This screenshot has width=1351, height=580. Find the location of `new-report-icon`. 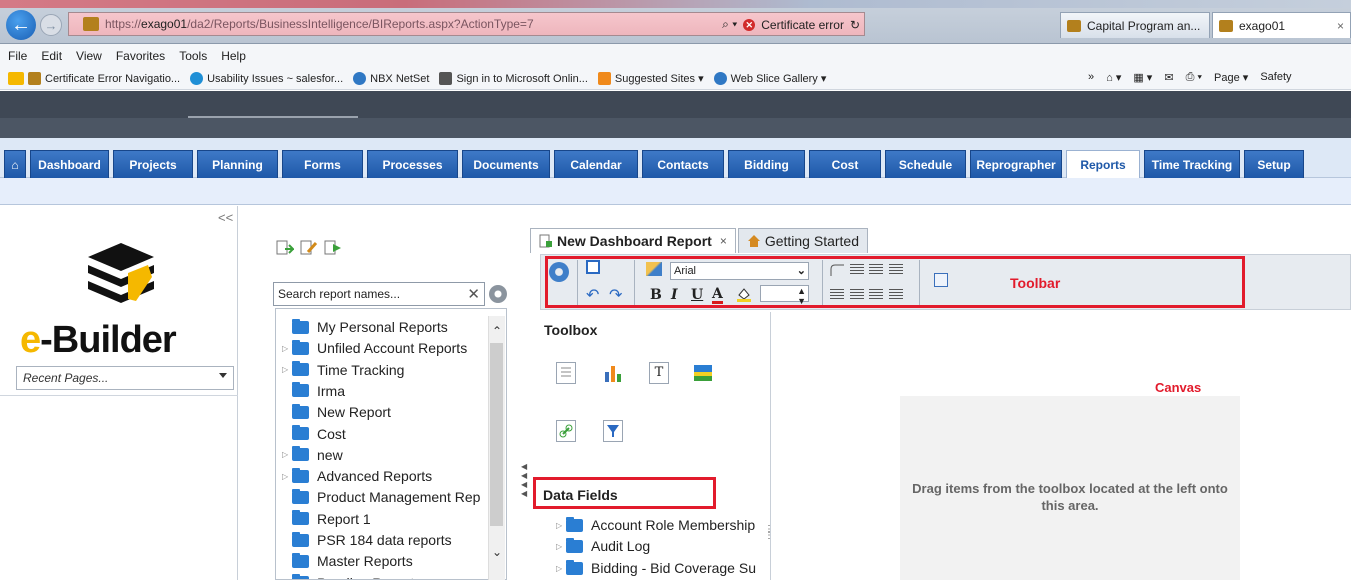

new-report-icon is located at coordinates (285, 248).